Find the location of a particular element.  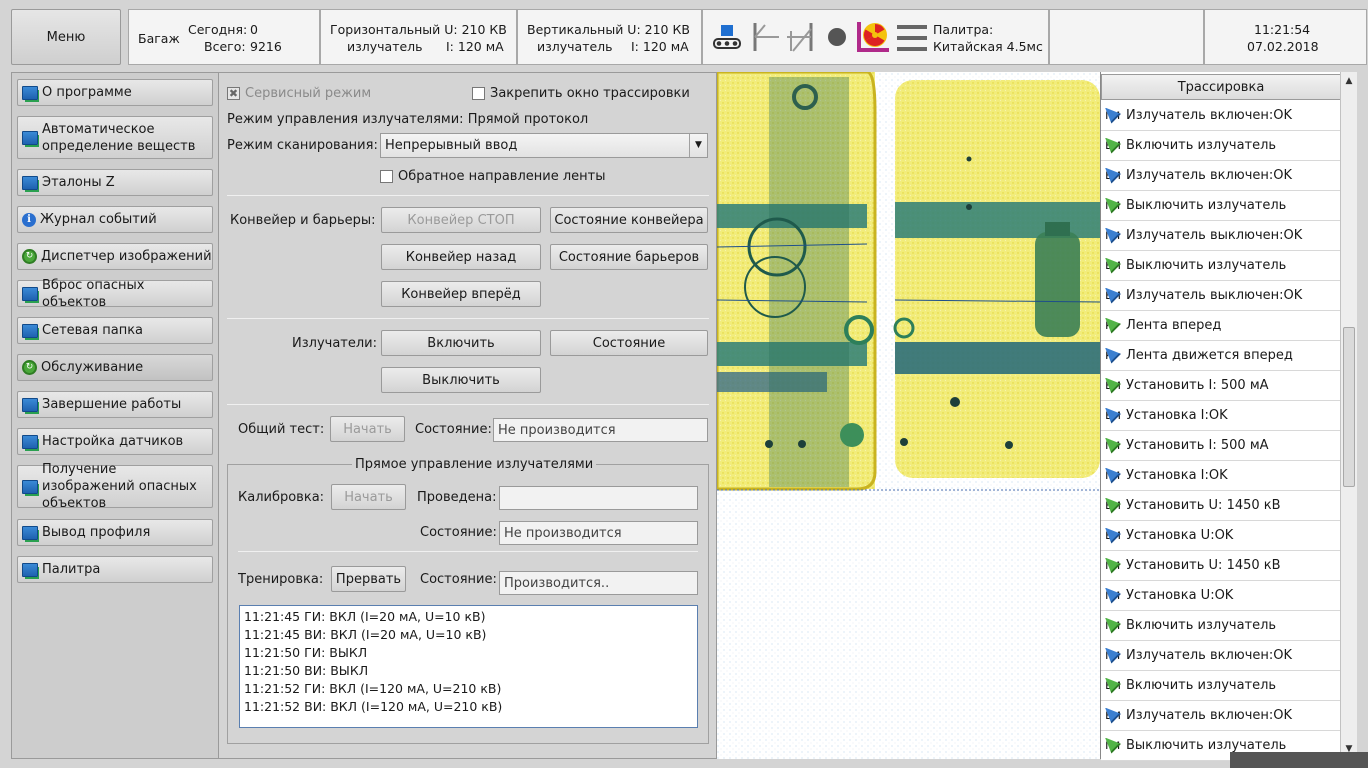

trace-item-label: Установить I: 500 мА is located at coordinates (1197, 445).